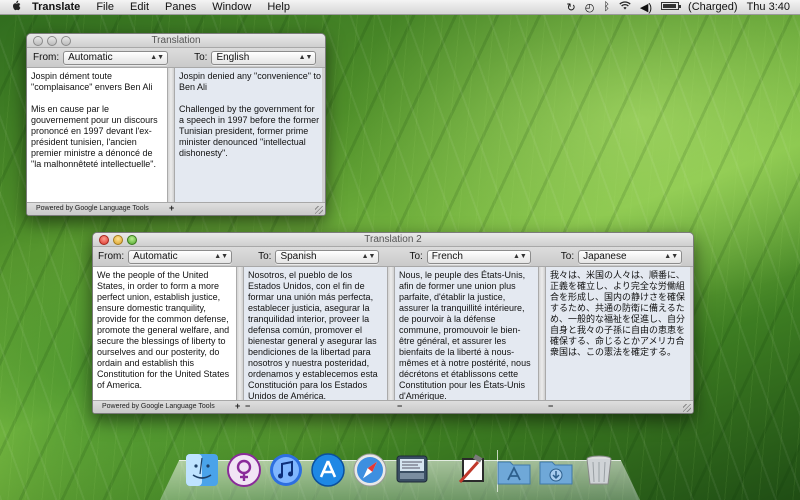 This screenshot has width=800, height=500. What do you see at coordinates (264, 57) in the screenshot?
I see `to-language-select: English ▲▼` at bounding box center [264, 57].